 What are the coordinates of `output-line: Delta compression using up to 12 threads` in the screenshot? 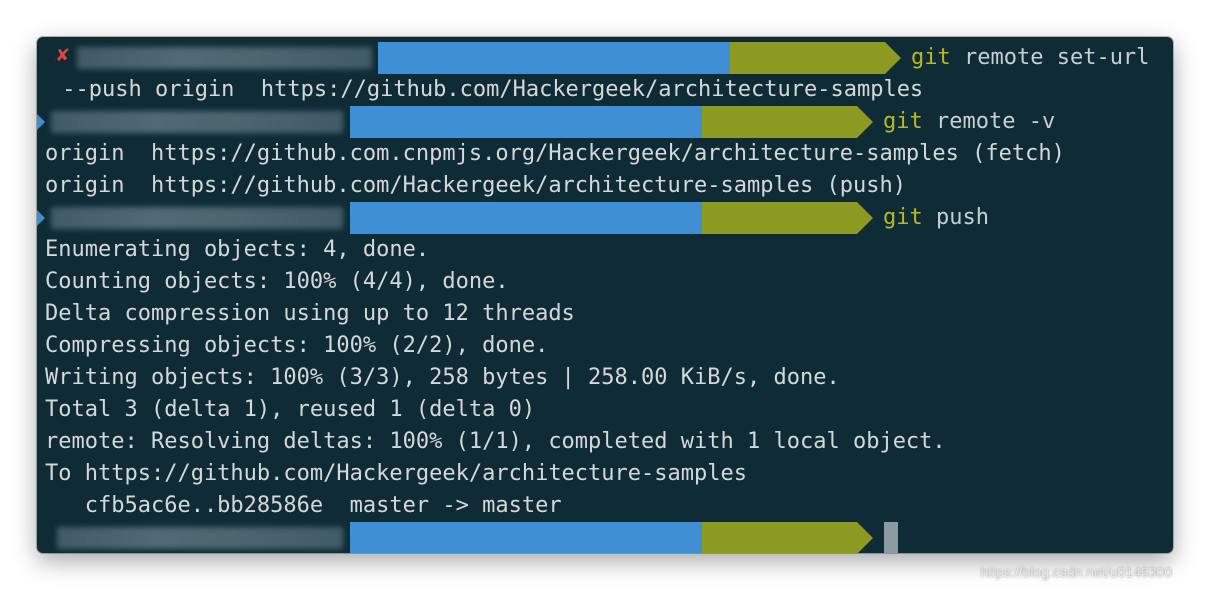 It's located at (310, 313).